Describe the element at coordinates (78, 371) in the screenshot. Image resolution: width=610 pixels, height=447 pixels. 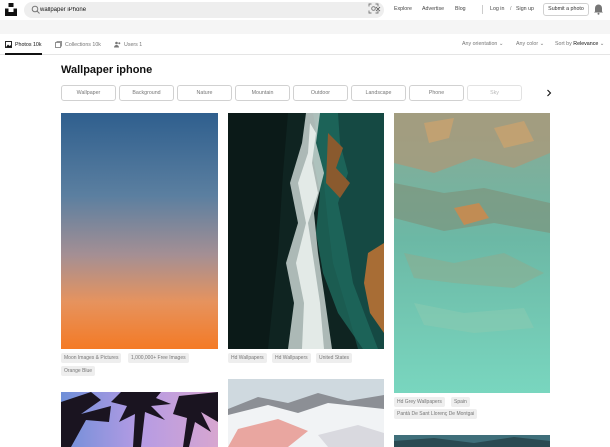
I see `photo-tag: Orange Blue` at that location.